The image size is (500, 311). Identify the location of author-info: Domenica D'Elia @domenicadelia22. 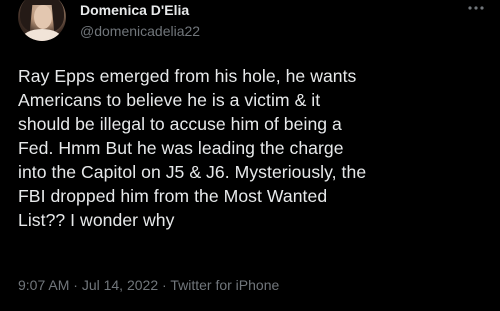
(140, 20).